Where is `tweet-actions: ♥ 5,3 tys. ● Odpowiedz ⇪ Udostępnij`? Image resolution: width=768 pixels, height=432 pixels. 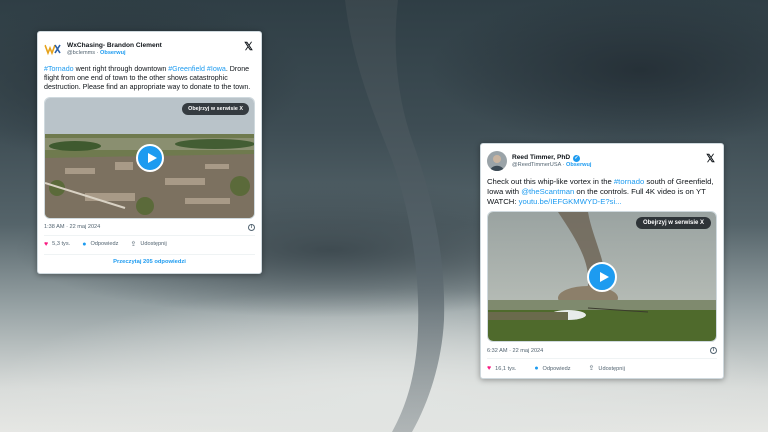
tweet-actions: ♥ 5,3 tys. ● Odpowiedz ⇪ Udostępnij is located at coordinates (149, 244).